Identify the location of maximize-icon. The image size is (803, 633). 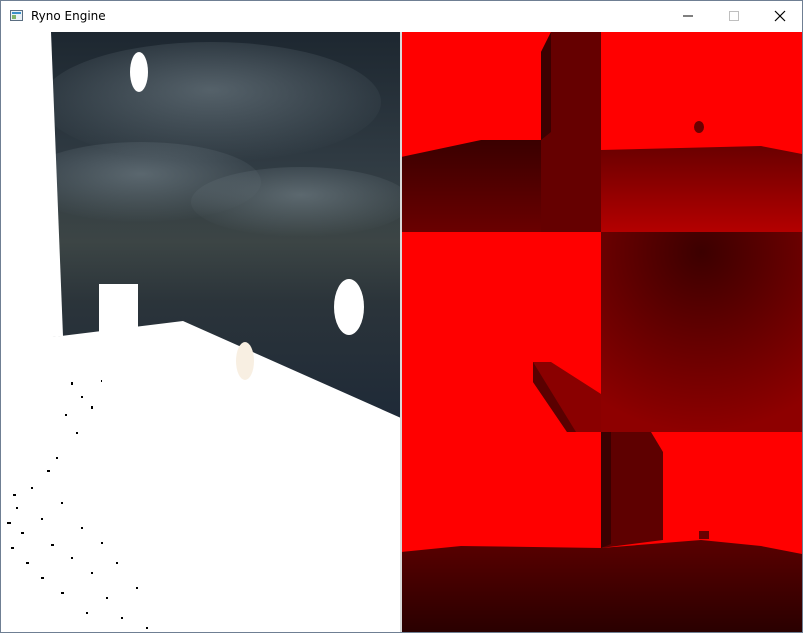
(734, 16).